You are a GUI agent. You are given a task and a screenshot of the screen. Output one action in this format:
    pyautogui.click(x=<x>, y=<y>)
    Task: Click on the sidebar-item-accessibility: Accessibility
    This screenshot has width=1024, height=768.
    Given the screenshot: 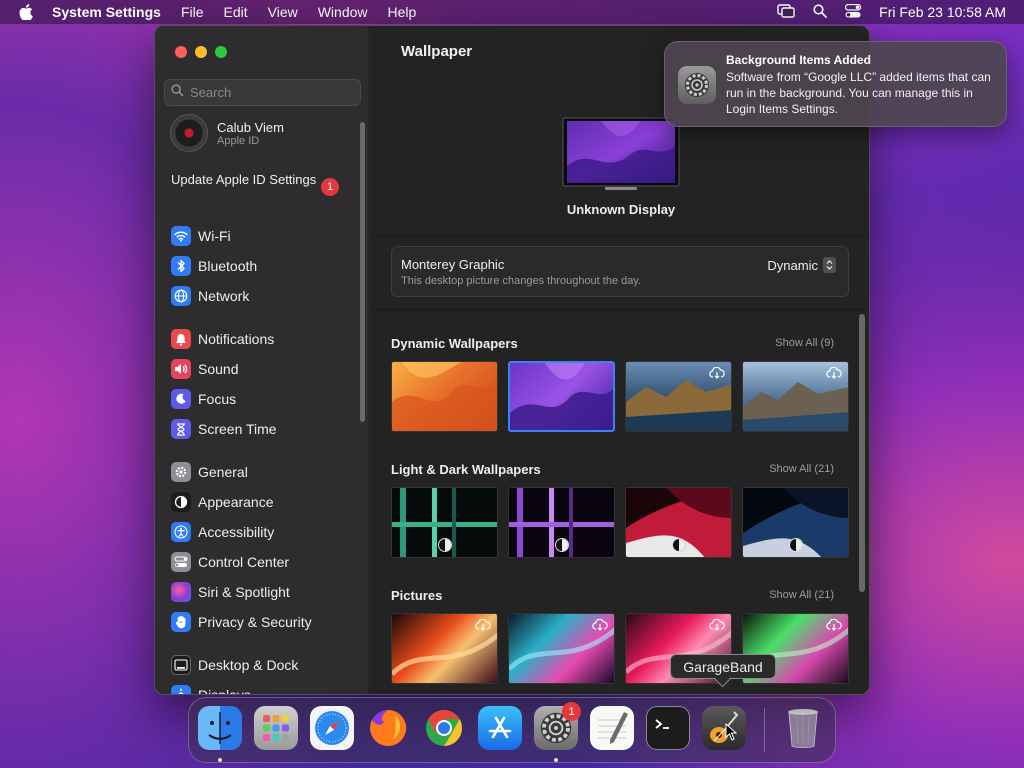 What is the action you would take?
    pyautogui.click(x=263, y=532)
    